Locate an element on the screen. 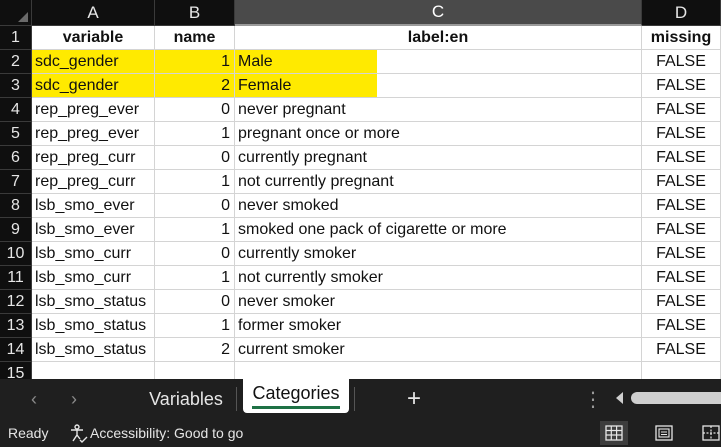 Image resolution: width=721 pixels, height=447 pixels. row-header: 11 is located at coordinates (16, 278).